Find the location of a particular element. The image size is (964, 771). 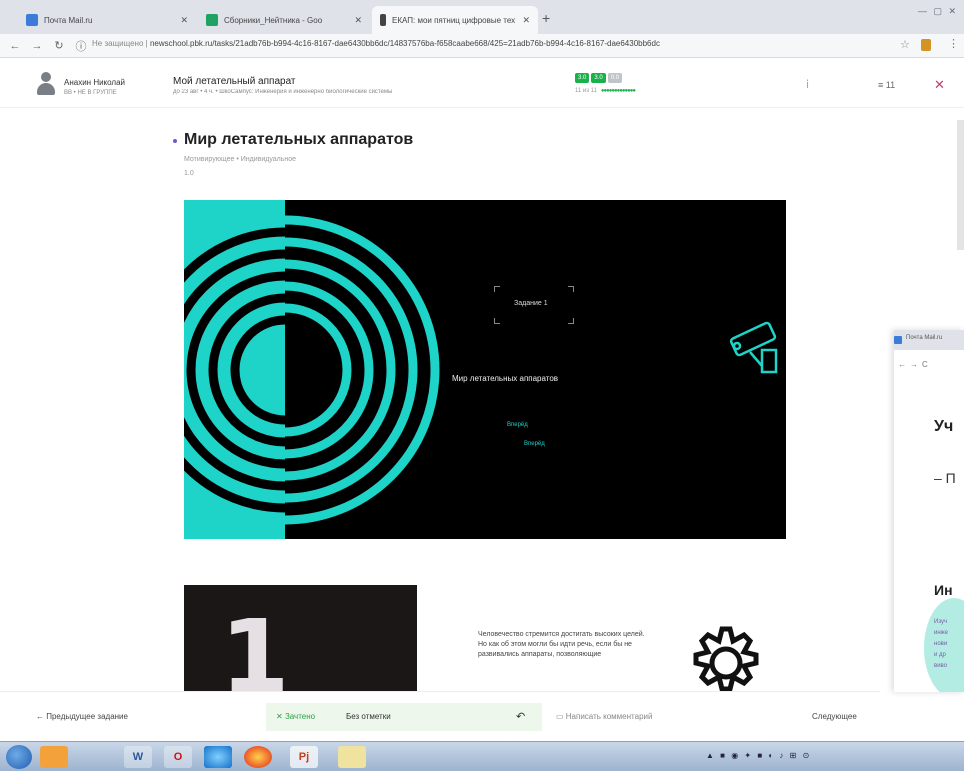

start-button is located at coordinates (19, 757).